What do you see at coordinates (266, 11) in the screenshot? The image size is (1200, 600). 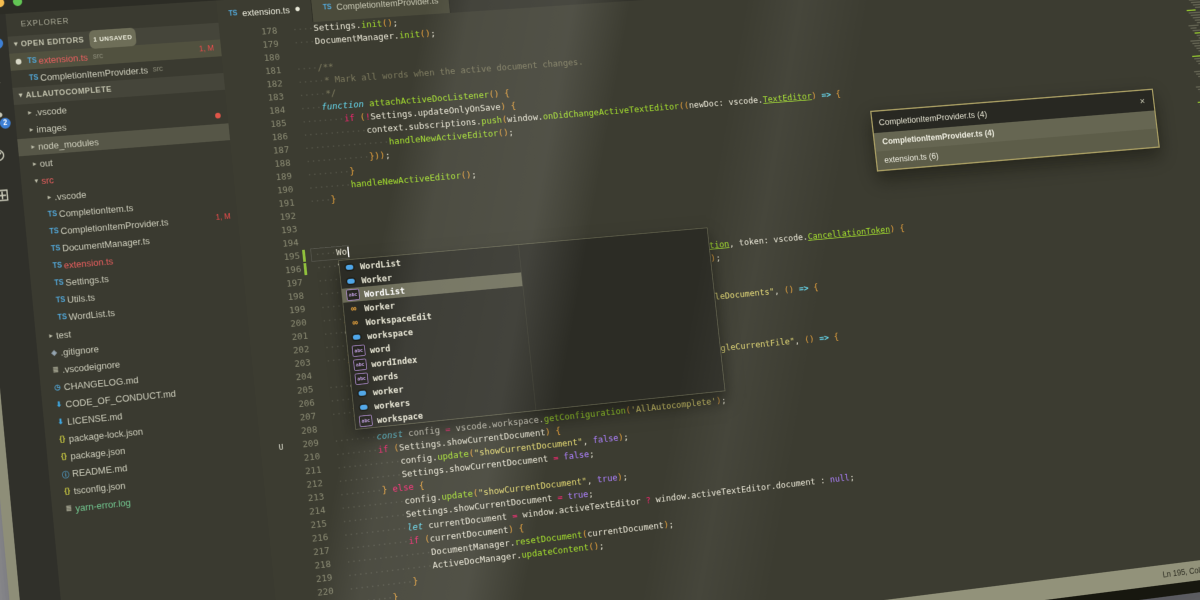 I see `tab-label: extension.ts` at bounding box center [266, 11].